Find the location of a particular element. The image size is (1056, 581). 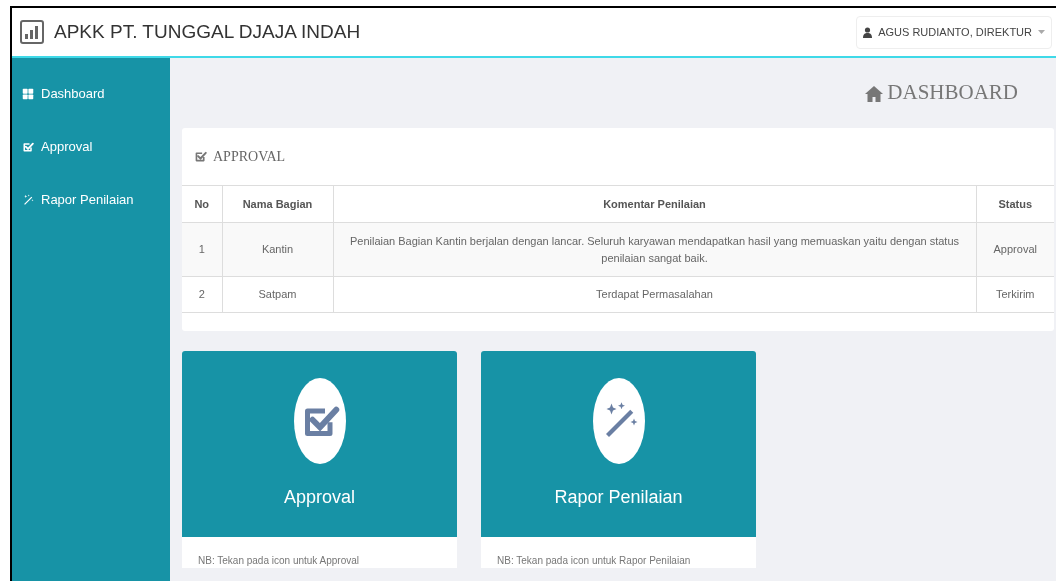

sidebar-item: Approval is located at coordinates (96, 147).